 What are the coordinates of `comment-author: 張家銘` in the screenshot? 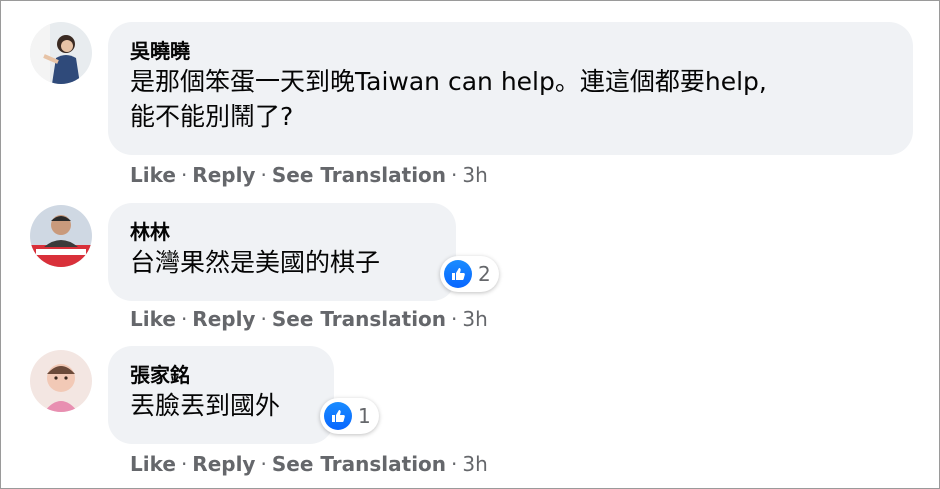 It's located at (221, 375).